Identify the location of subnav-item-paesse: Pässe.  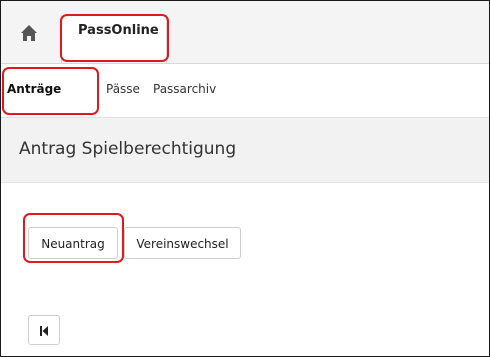
(123, 89).